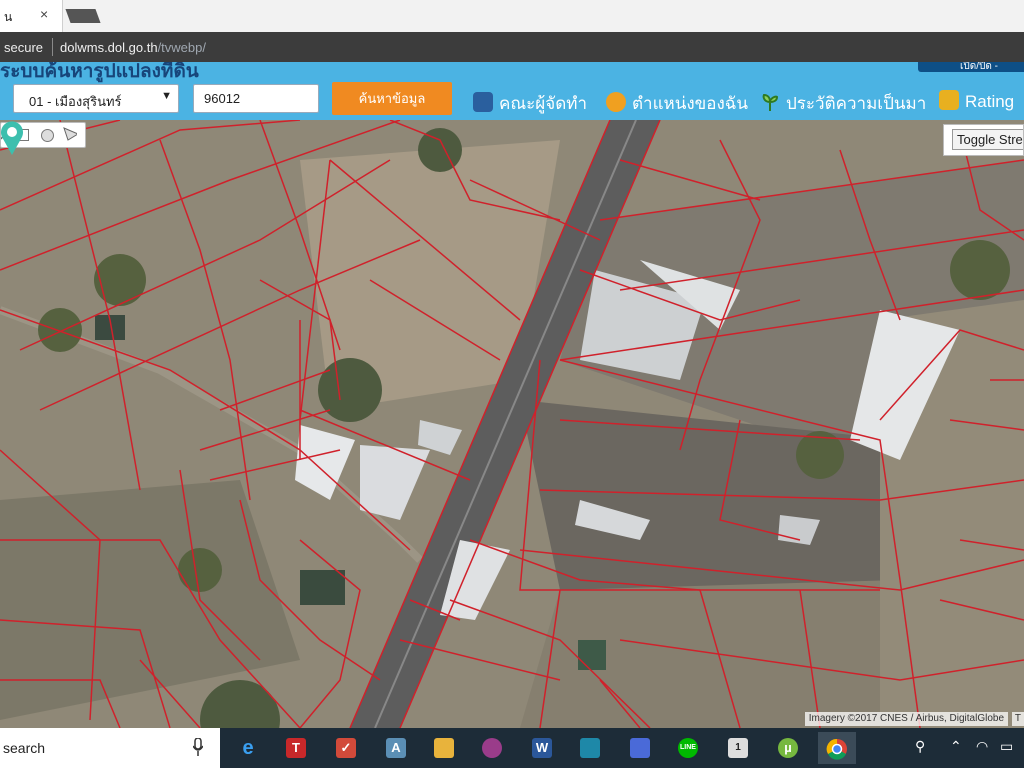 This screenshot has width=1024, height=768. What do you see at coordinates (690, 103) in the screenshot?
I see `nav-my-location-label: ตำแหน่งของฉัน` at bounding box center [690, 103].